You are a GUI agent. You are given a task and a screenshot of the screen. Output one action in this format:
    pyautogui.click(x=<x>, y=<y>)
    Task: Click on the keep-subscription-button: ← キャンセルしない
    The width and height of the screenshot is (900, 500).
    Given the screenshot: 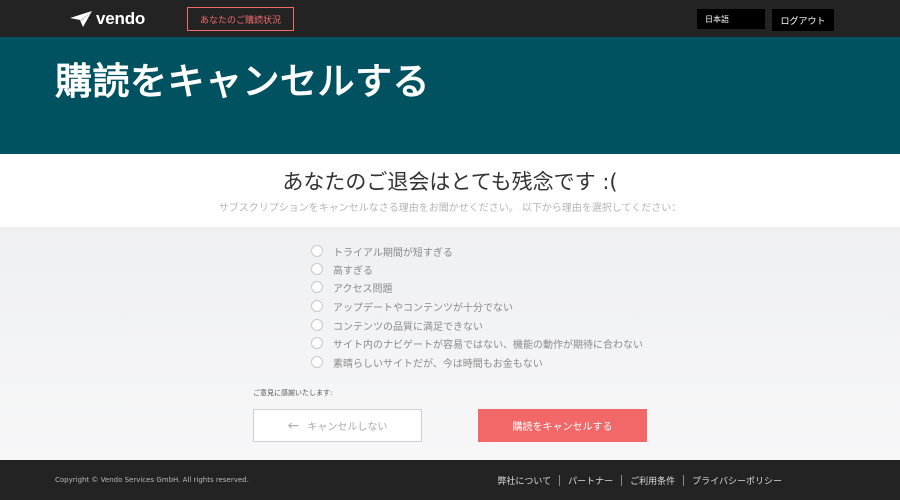 What is the action you would take?
    pyautogui.click(x=337, y=425)
    